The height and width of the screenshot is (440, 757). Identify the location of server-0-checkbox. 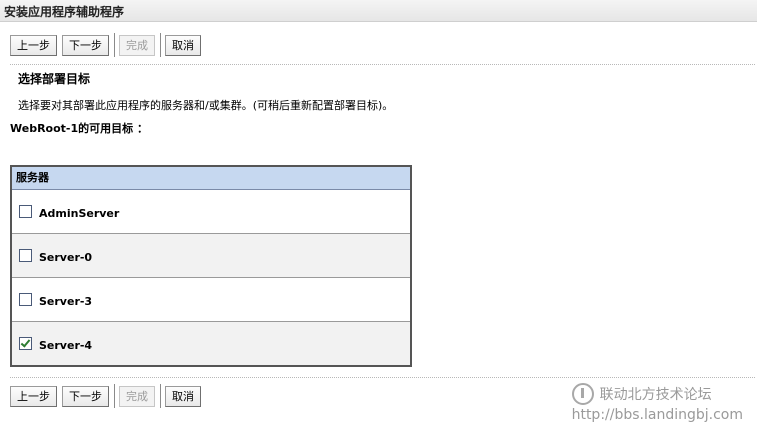
(25, 255).